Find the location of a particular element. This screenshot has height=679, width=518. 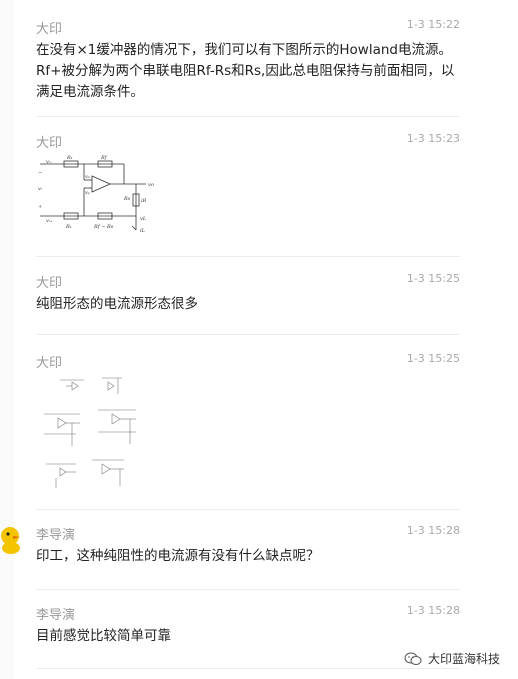

label-rs: Rs is located at coordinates (127, 199).